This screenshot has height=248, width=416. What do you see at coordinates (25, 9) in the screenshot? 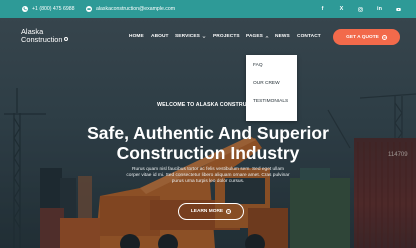
I see `phone-icon` at bounding box center [25, 9].